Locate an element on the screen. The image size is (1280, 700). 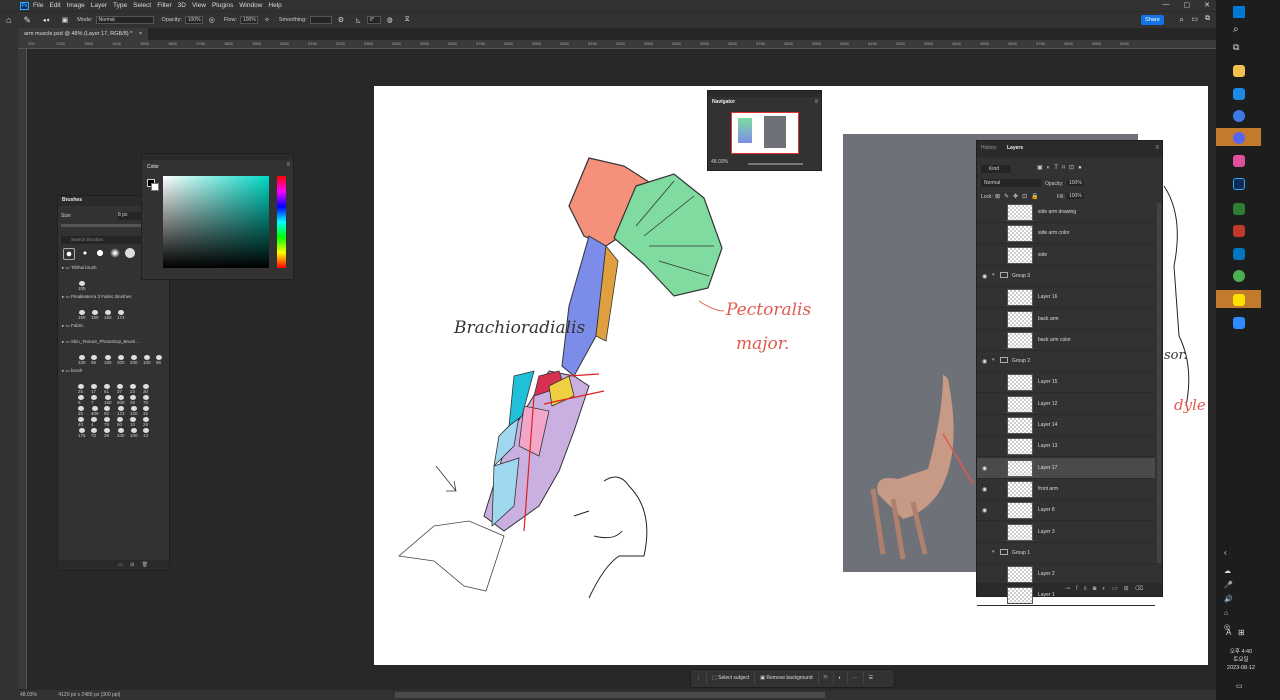
arrange-icon: ⧉ is located at coordinates (1207, 19).